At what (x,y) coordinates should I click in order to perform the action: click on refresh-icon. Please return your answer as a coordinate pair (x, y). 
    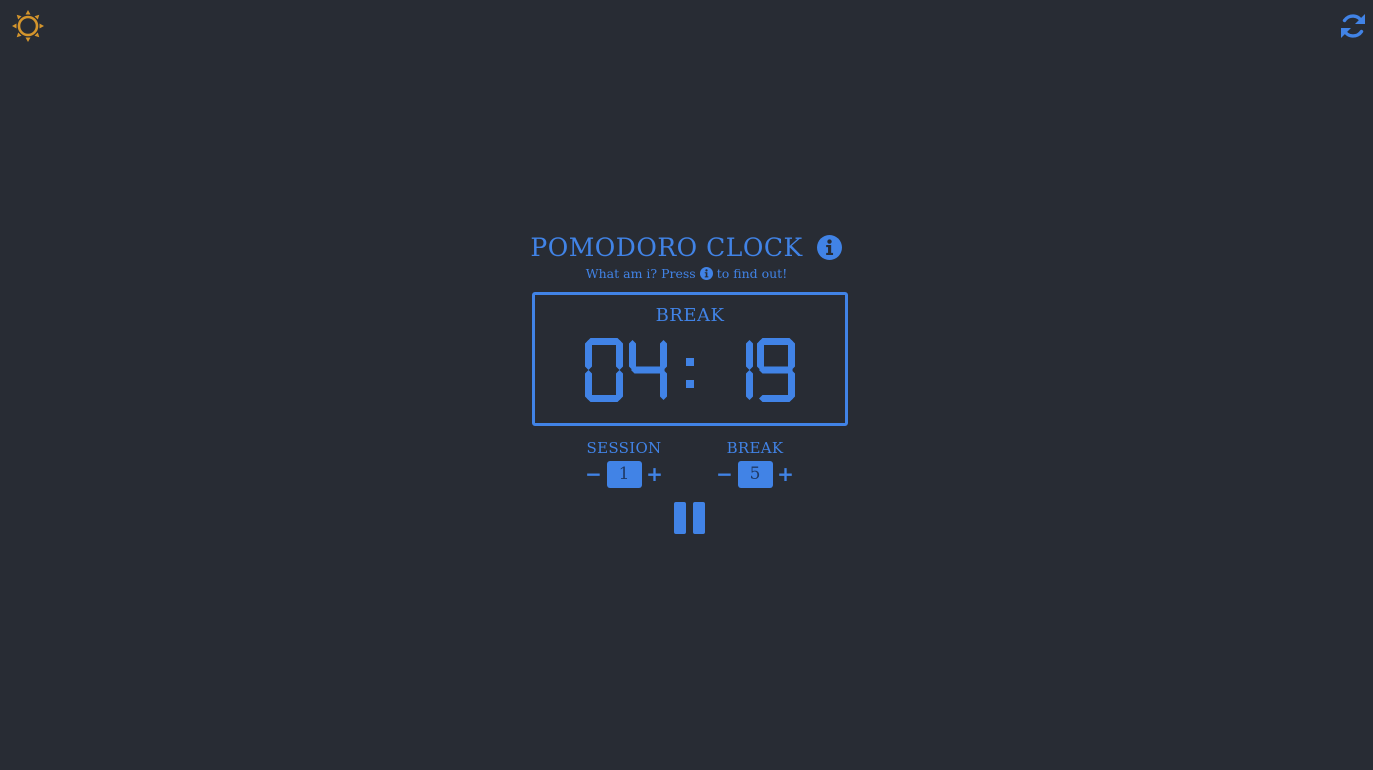
    Looking at the image, I should click on (1353, 26).